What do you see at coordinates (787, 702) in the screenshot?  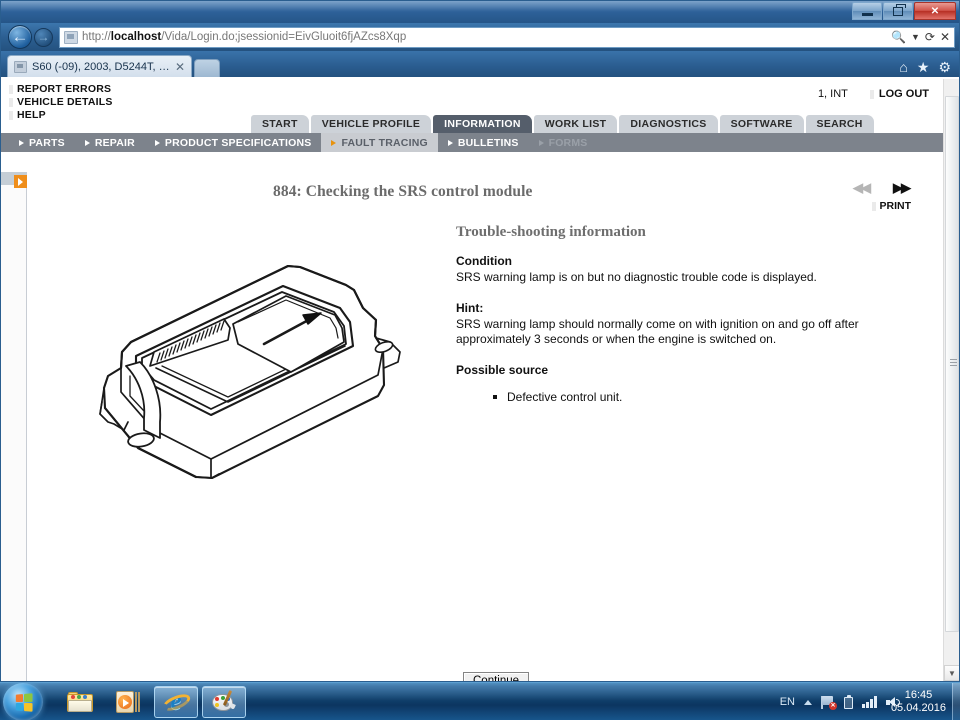 I see `language-indicator: EN` at bounding box center [787, 702].